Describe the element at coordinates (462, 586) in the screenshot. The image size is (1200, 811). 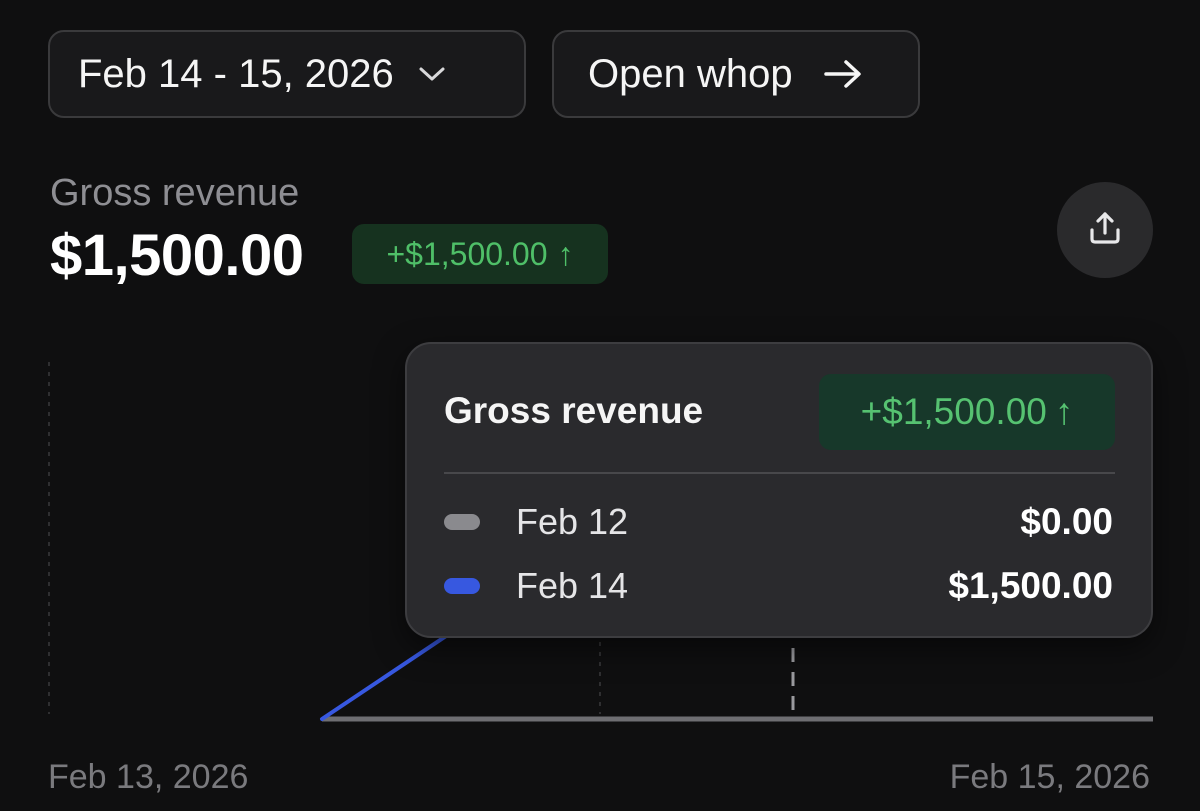
I see `series-swatch-current` at that location.